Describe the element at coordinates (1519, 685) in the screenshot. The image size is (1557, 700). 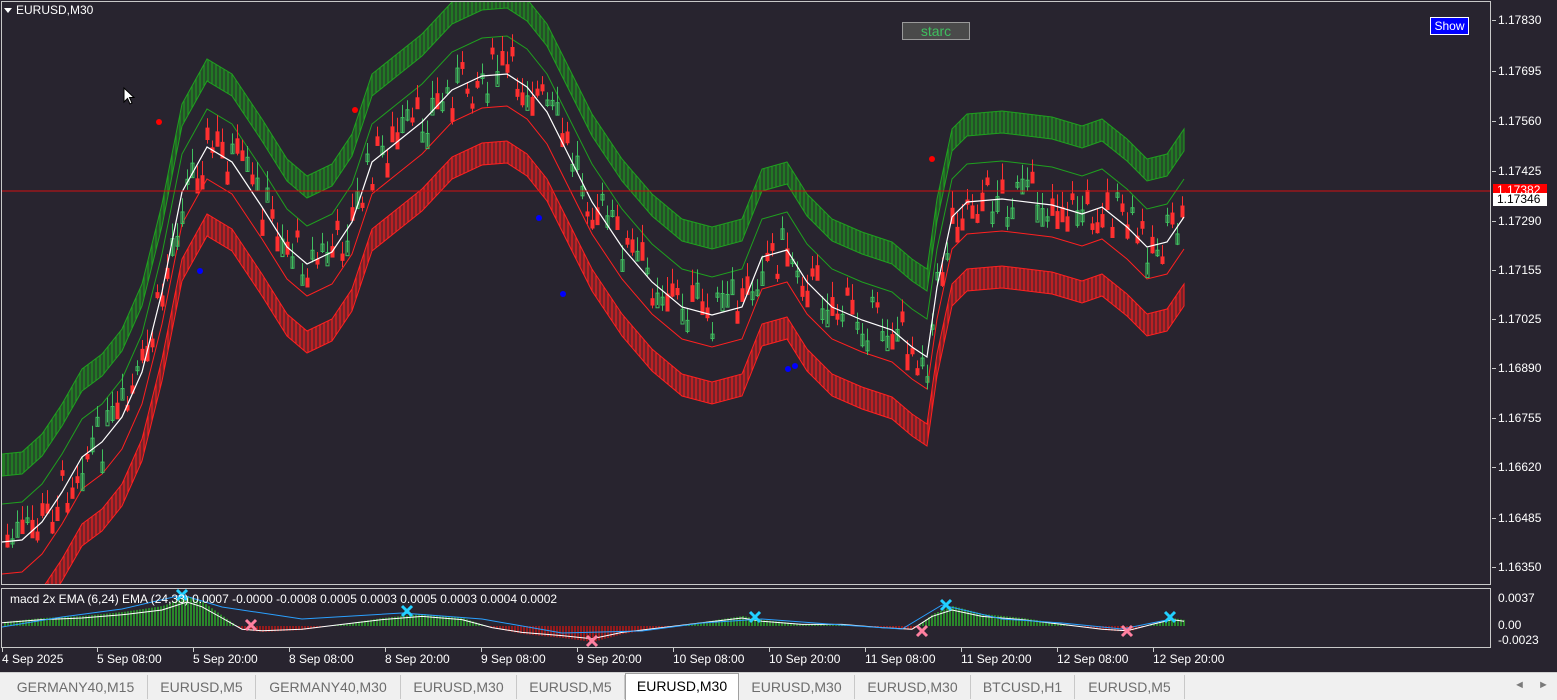
I see `scroll-left-icon: ◄` at that location.